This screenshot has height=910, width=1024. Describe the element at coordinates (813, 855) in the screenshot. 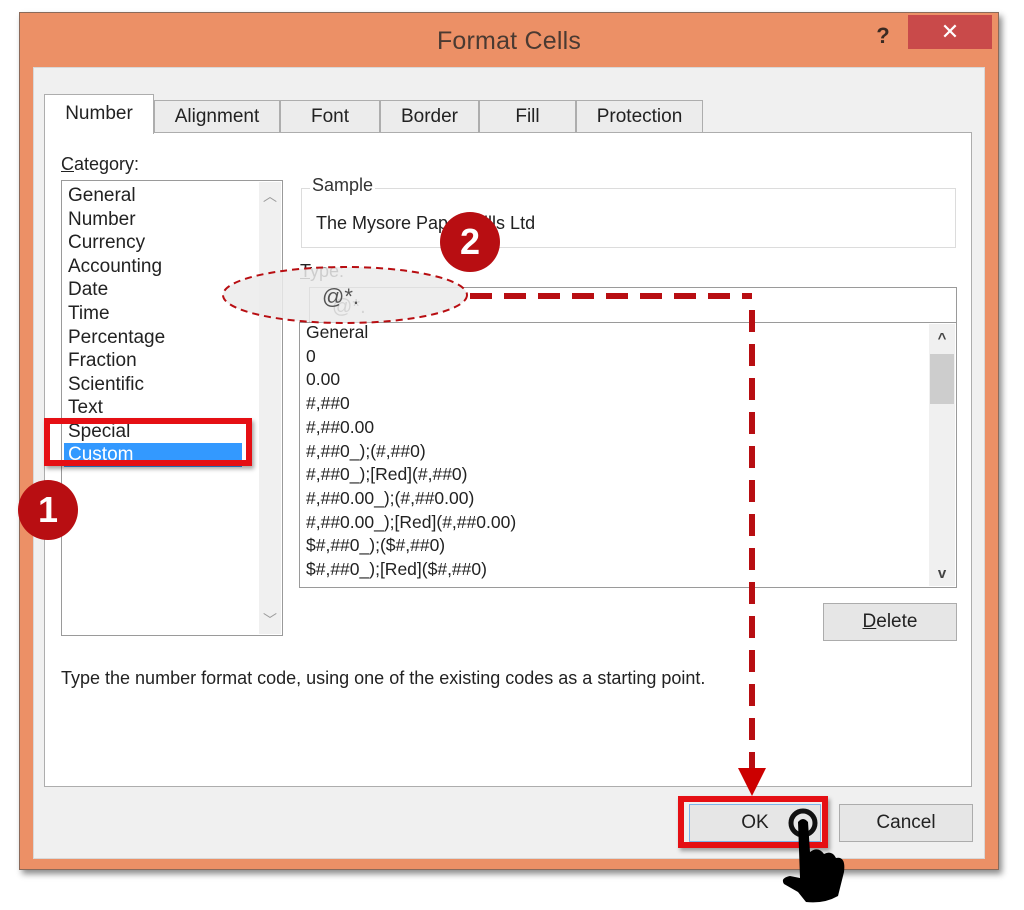

I see `pointing-hand-icon` at that location.